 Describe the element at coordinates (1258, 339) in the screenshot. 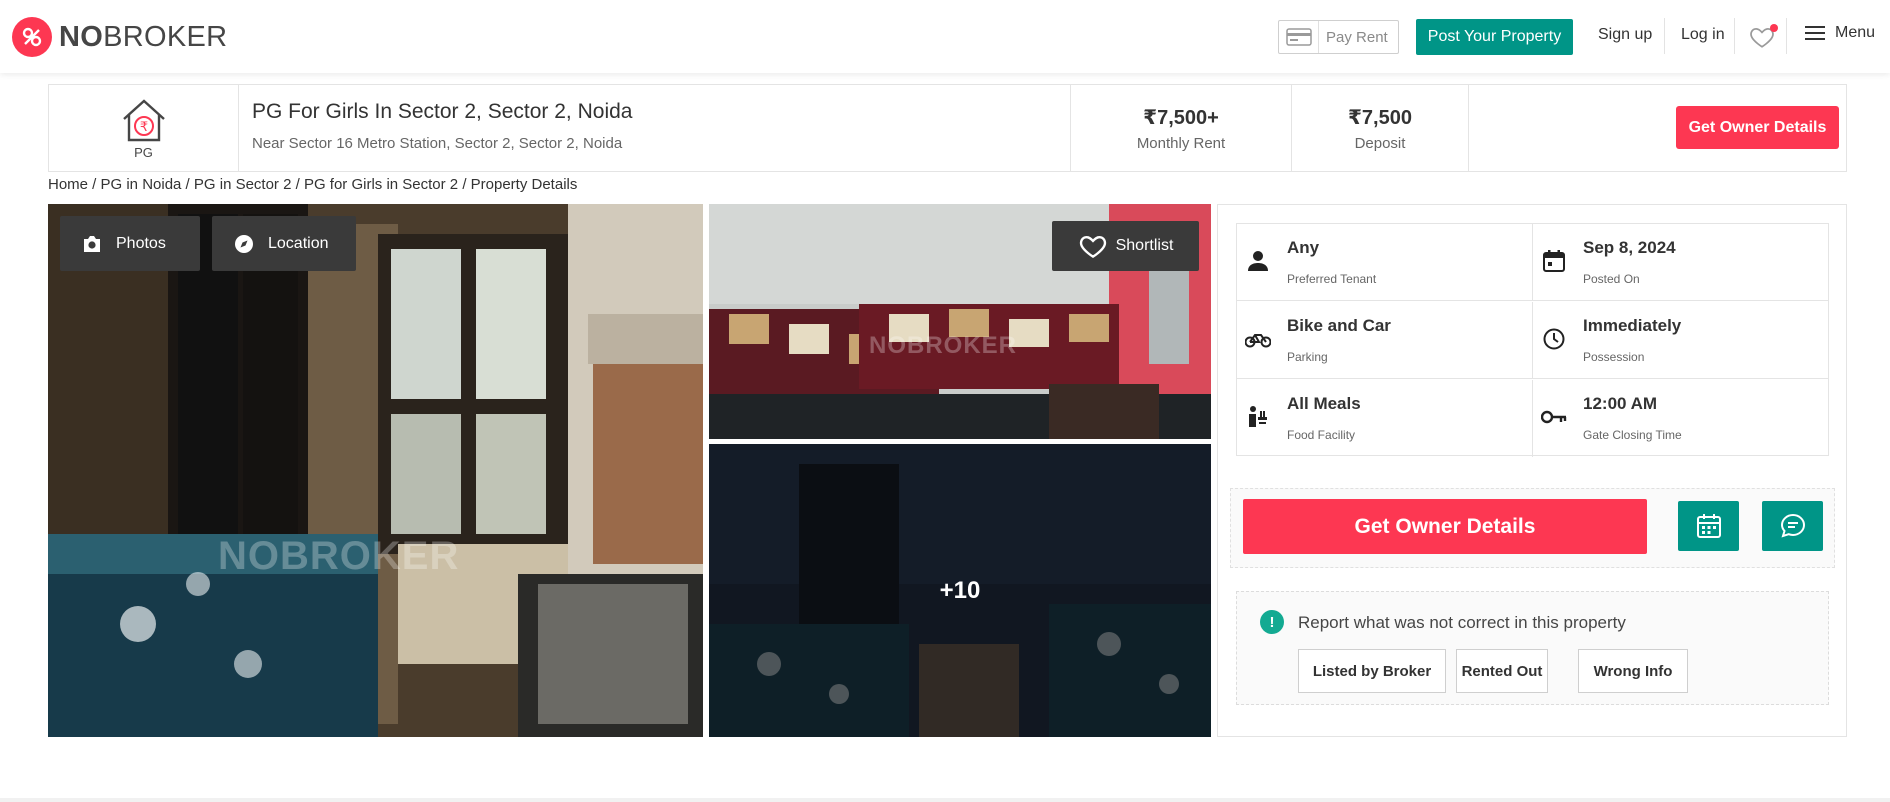

I see `bike-icon` at that location.